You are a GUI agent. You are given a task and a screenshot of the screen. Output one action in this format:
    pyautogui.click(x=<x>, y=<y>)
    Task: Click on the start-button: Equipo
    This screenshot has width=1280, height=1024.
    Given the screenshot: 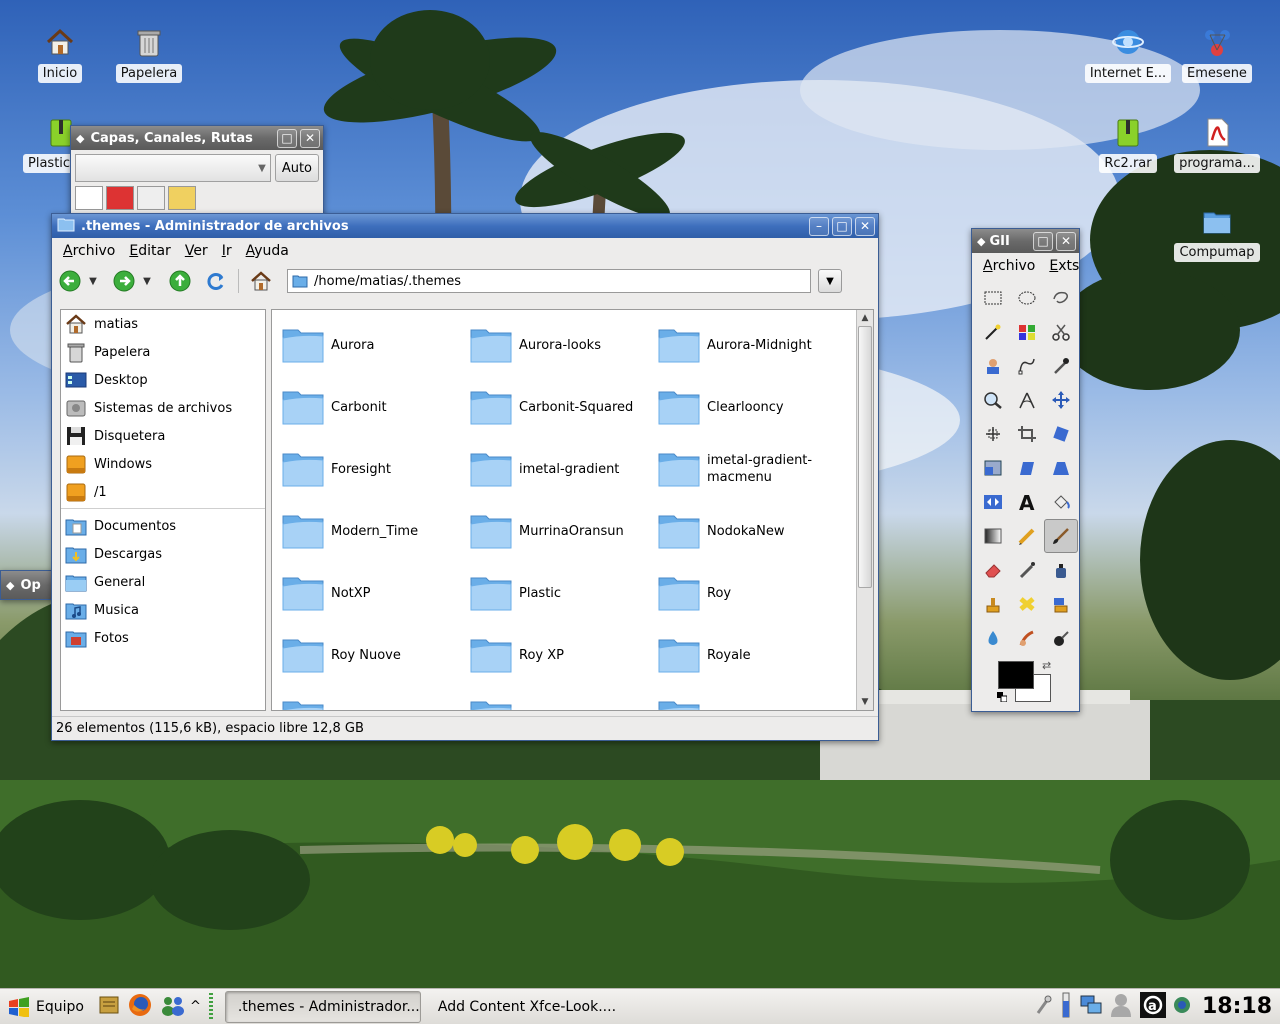 What is the action you would take?
    pyautogui.click(x=46, y=1006)
    